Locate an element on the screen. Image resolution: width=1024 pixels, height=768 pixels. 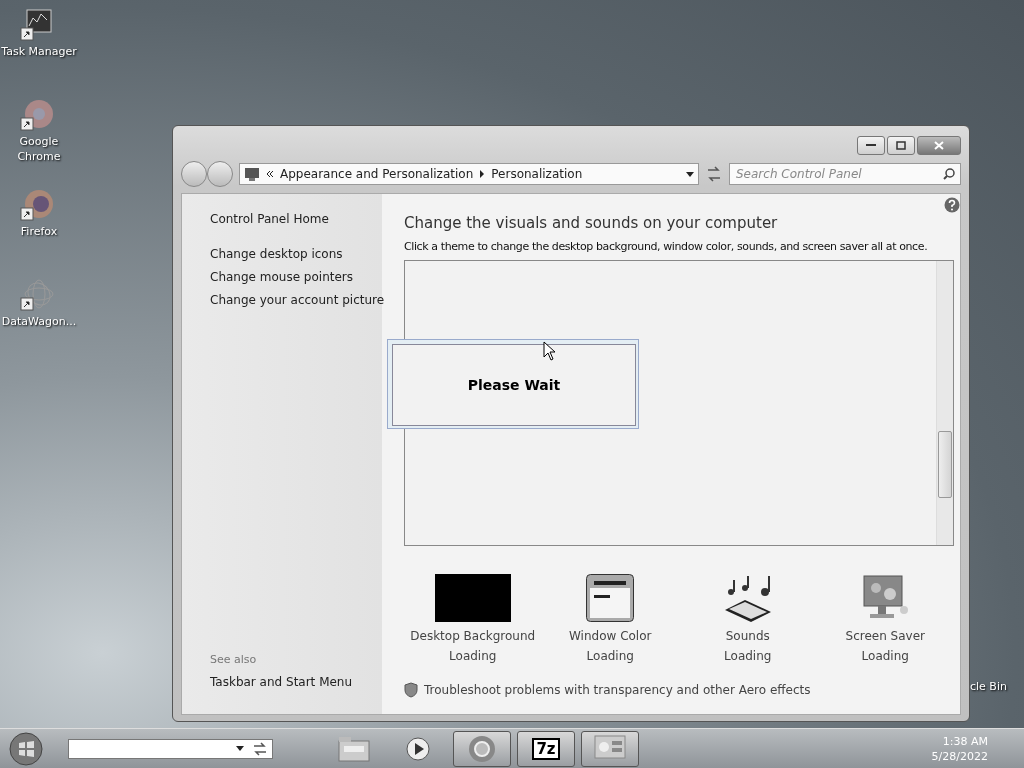
shortcut-label: Task Manager is located at coordinates (39, 51).